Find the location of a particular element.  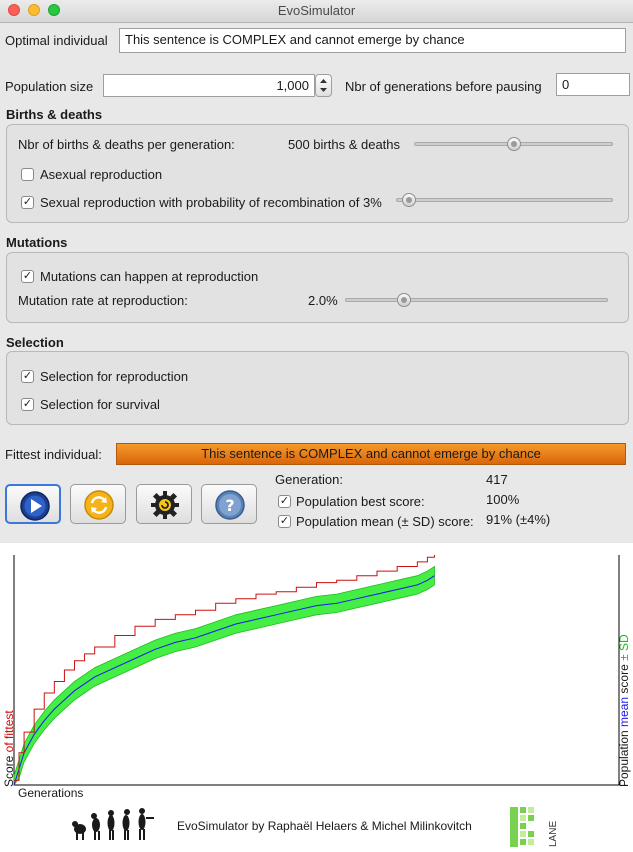

generation-label: Generation: is located at coordinates (309, 479).